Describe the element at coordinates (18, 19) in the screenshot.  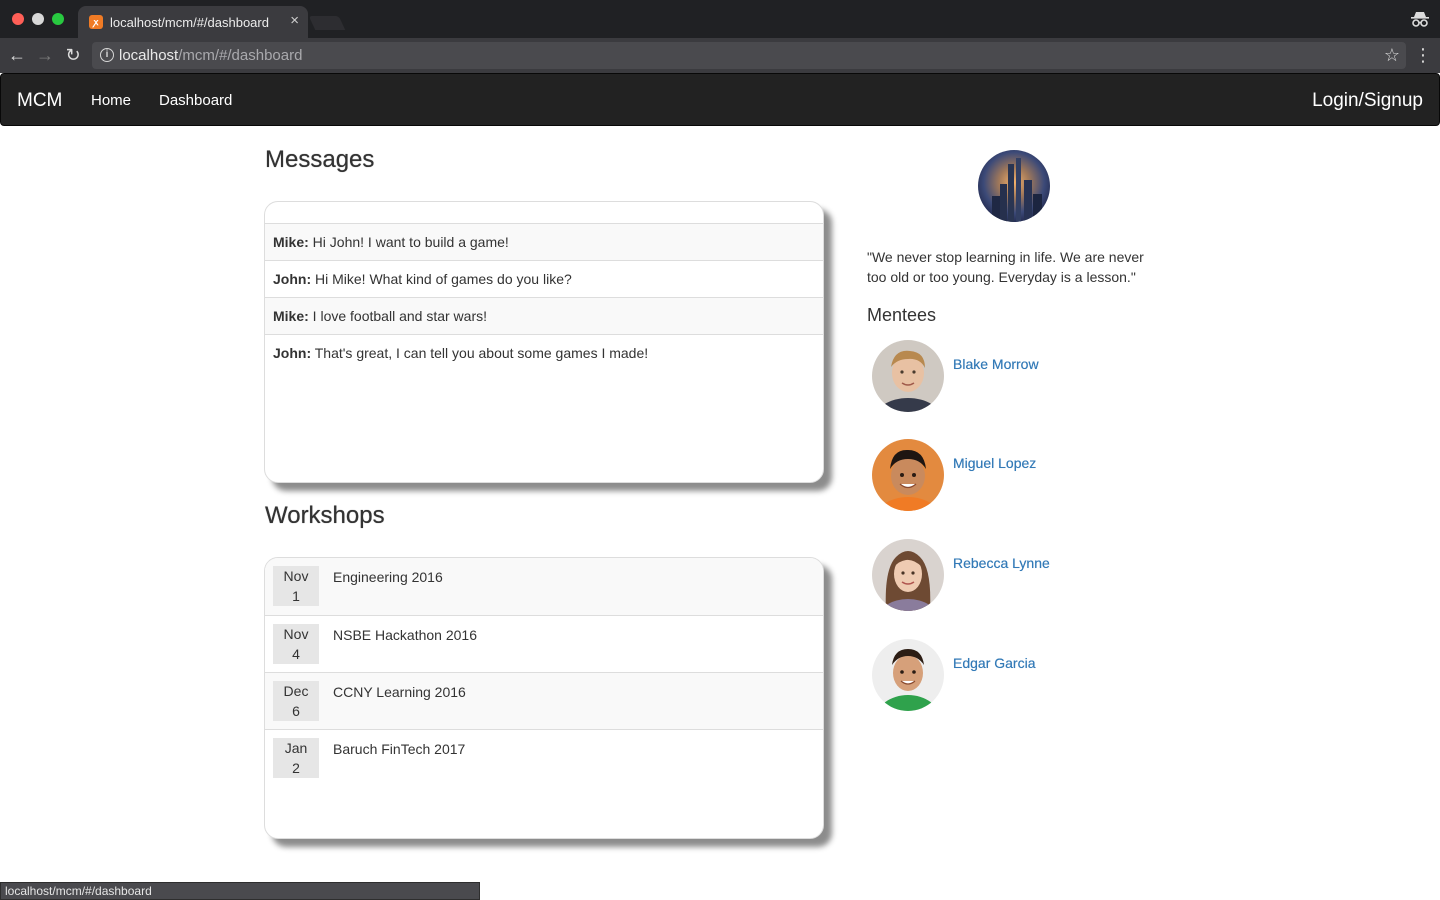
I see `close-window-button` at that location.